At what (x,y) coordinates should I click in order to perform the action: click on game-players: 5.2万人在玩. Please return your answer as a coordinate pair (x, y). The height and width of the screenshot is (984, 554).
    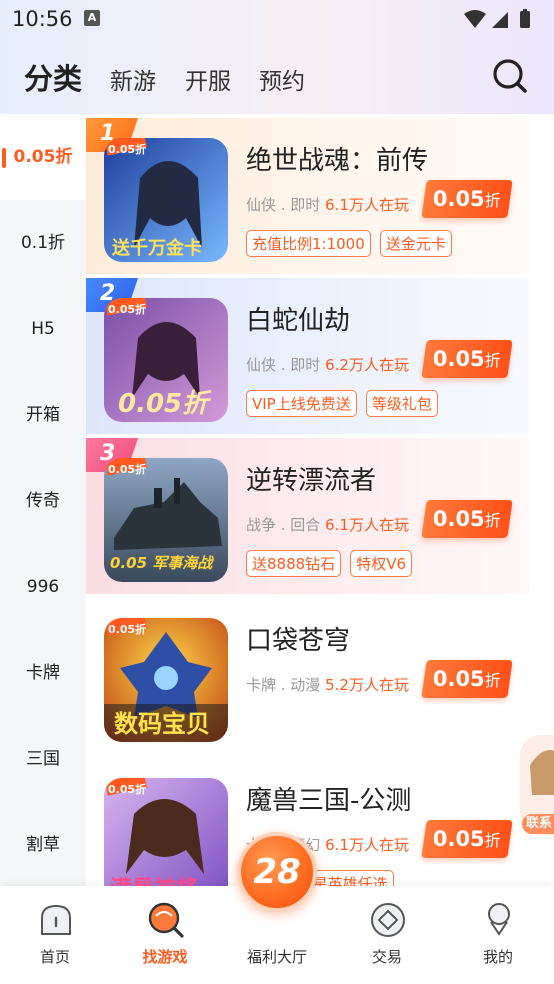
    Looking at the image, I should click on (367, 685).